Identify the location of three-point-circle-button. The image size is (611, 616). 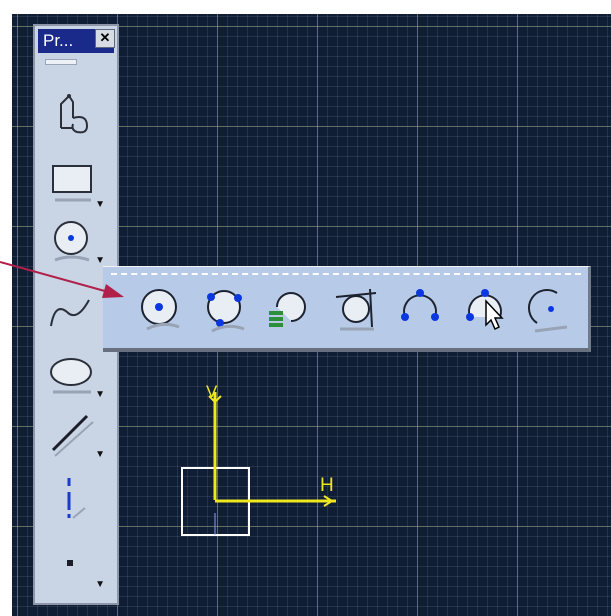
(227, 312).